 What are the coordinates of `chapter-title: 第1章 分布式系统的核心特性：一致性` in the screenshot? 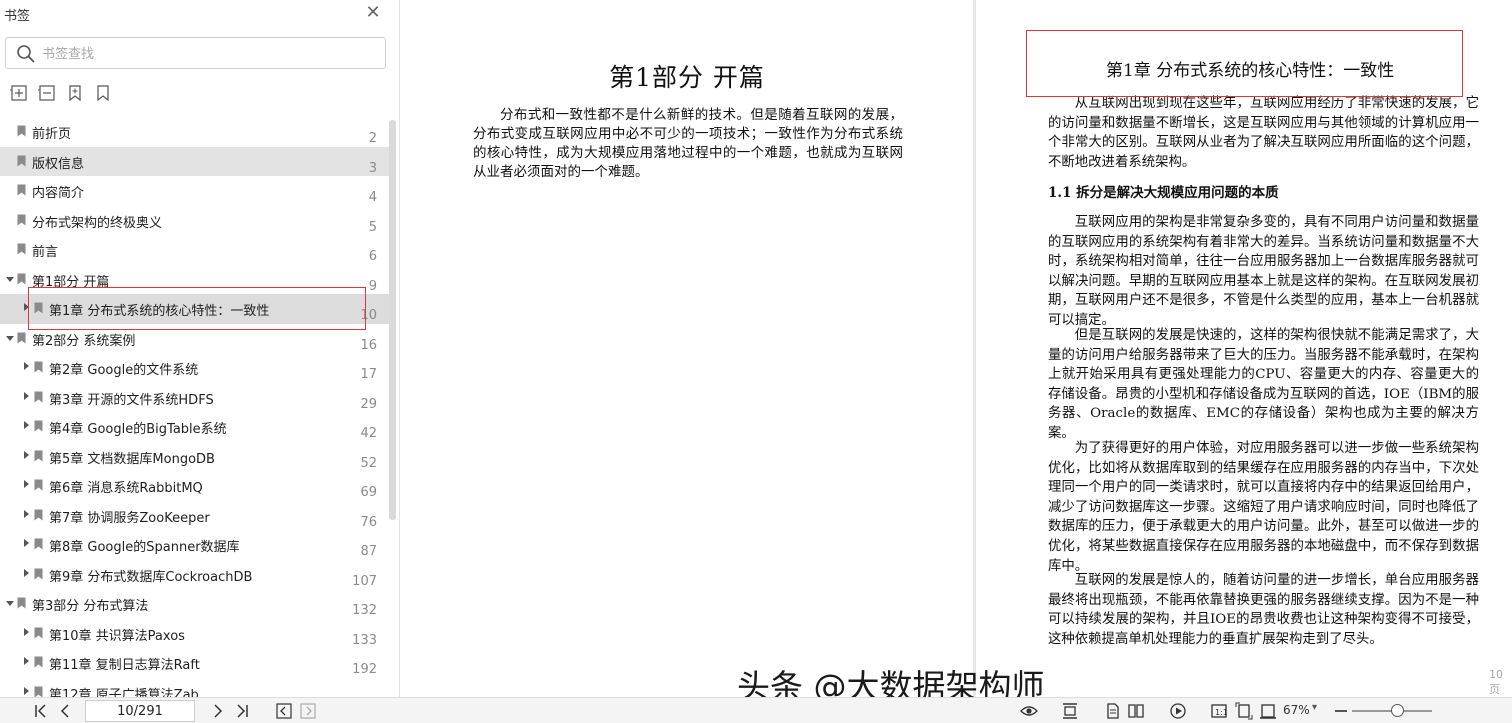 It's located at (1250, 71).